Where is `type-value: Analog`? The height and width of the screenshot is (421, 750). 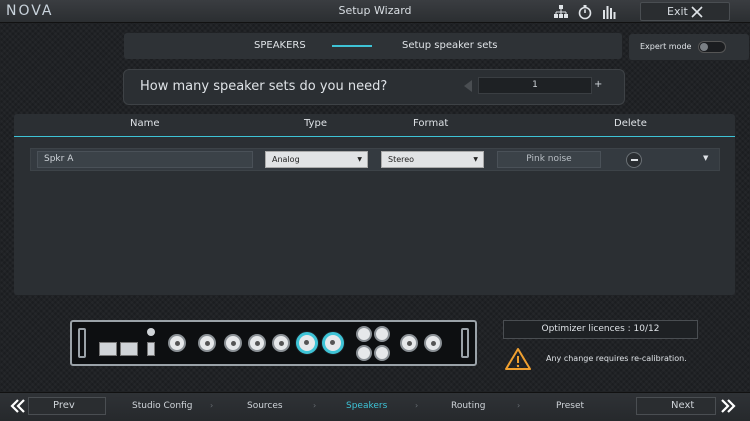
type-value: Analog is located at coordinates (286, 159).